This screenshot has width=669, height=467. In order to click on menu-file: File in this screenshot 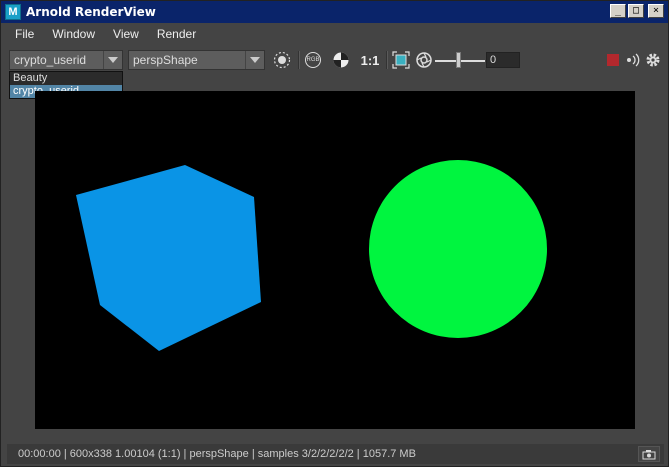, I will do `click(24, 34)`.